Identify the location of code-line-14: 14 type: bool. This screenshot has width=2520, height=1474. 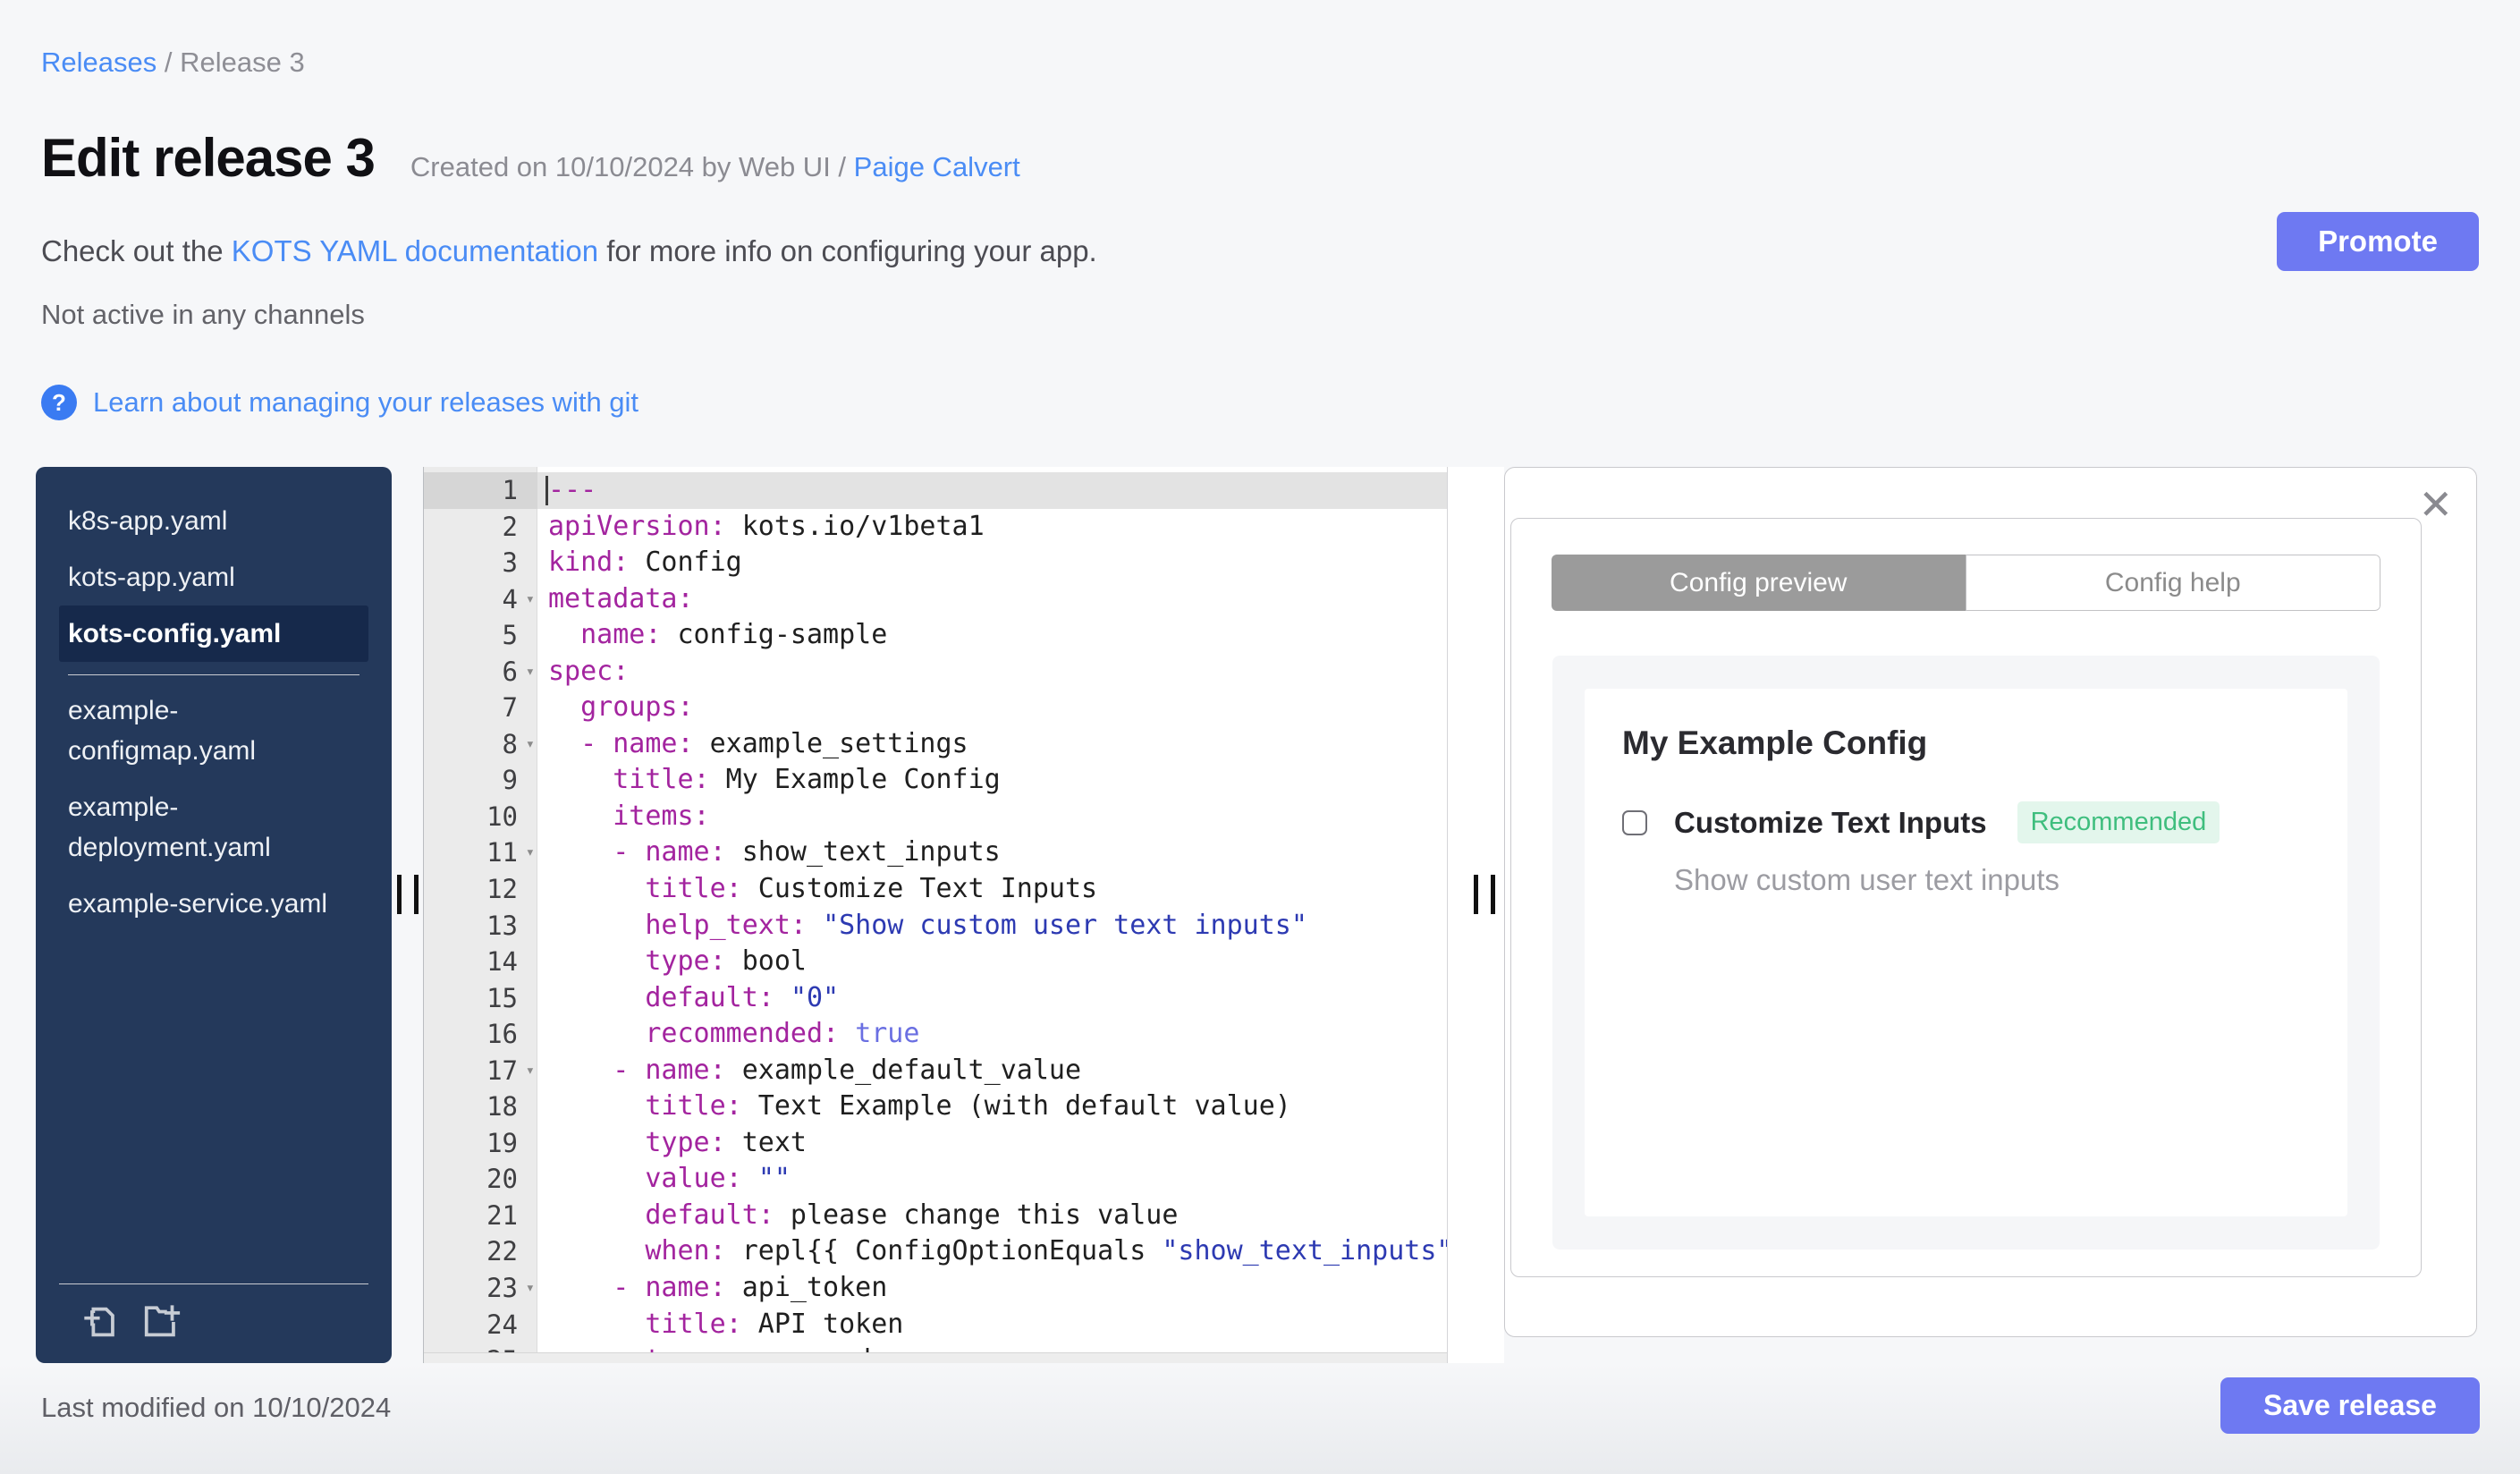
(935, 962).